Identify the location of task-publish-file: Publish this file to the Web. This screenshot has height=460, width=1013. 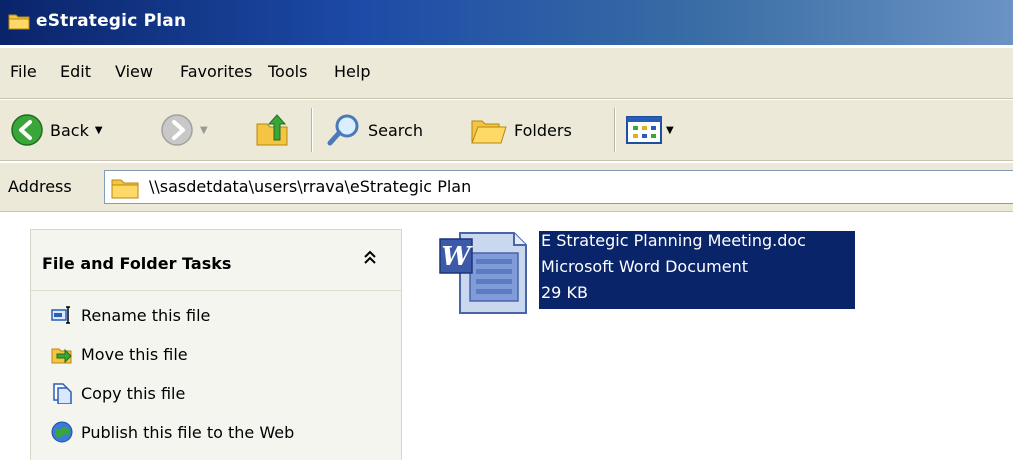
(172, 432).